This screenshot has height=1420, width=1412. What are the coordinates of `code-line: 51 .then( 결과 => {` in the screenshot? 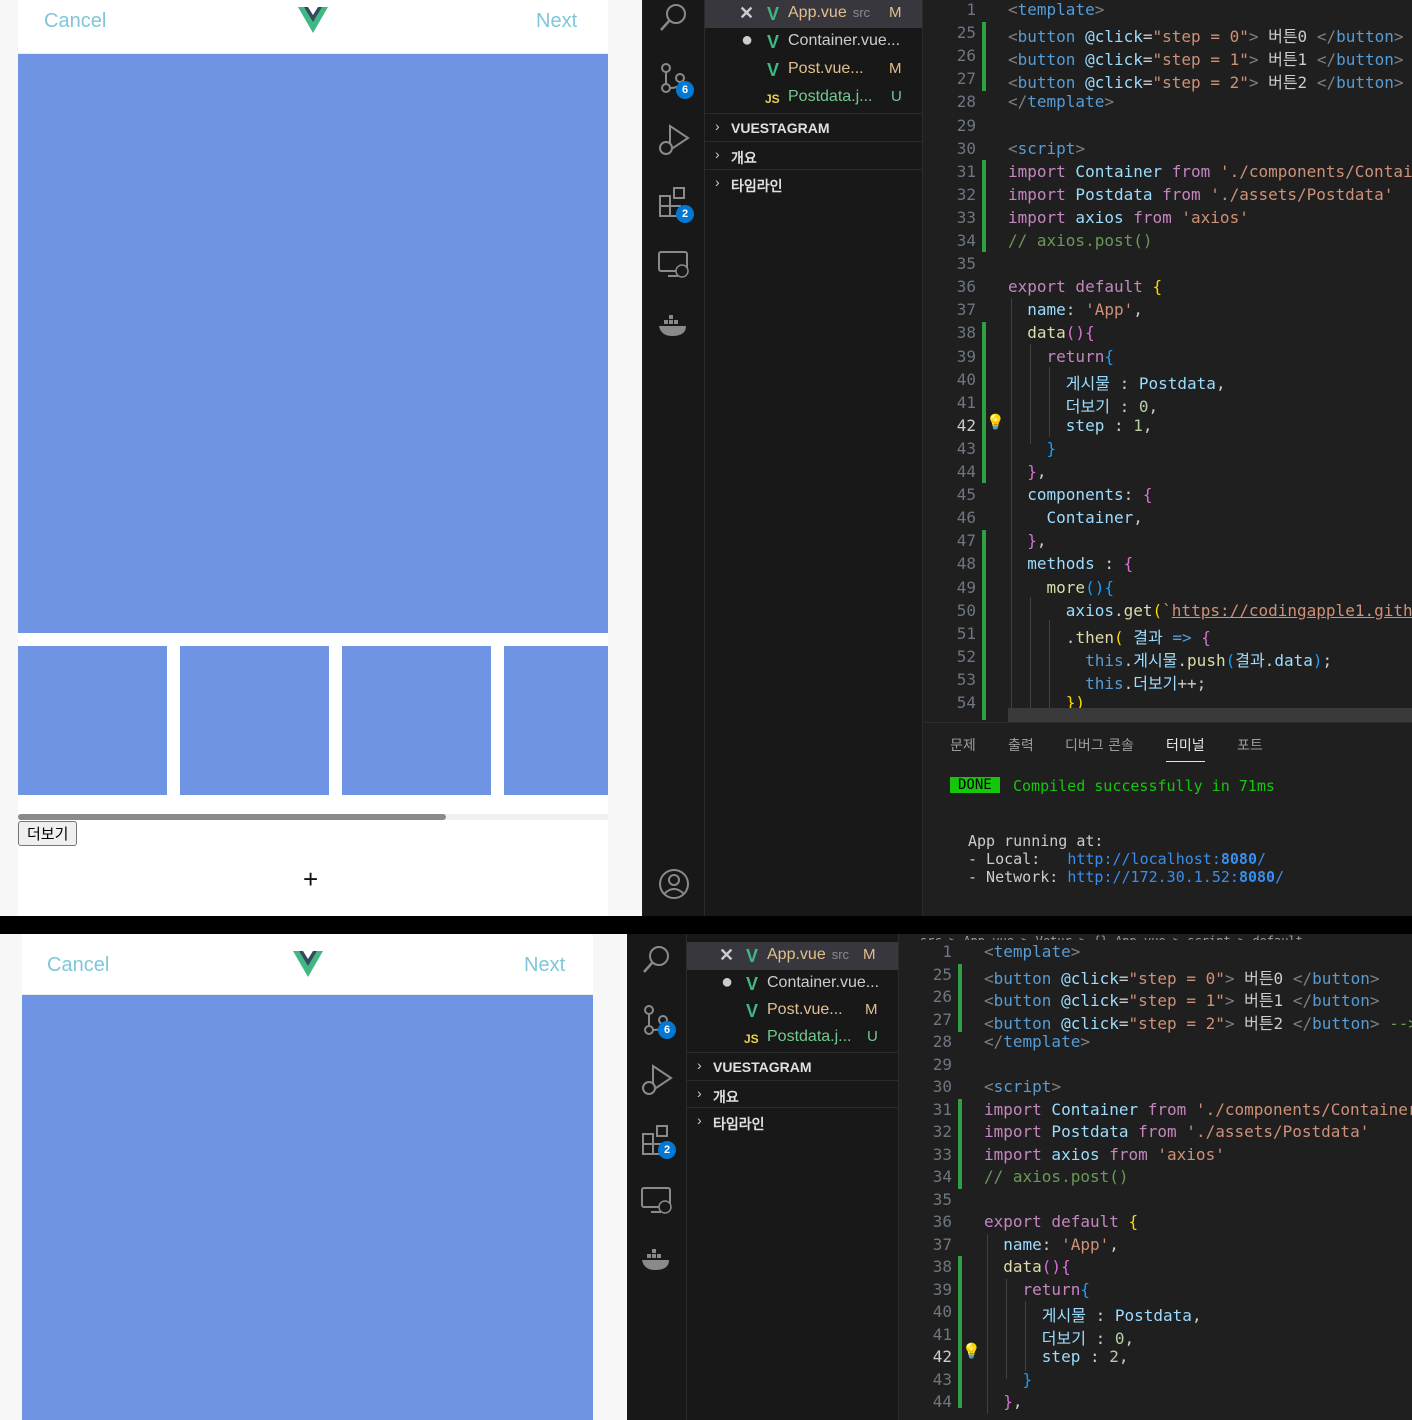 It's located at (1168, 635).